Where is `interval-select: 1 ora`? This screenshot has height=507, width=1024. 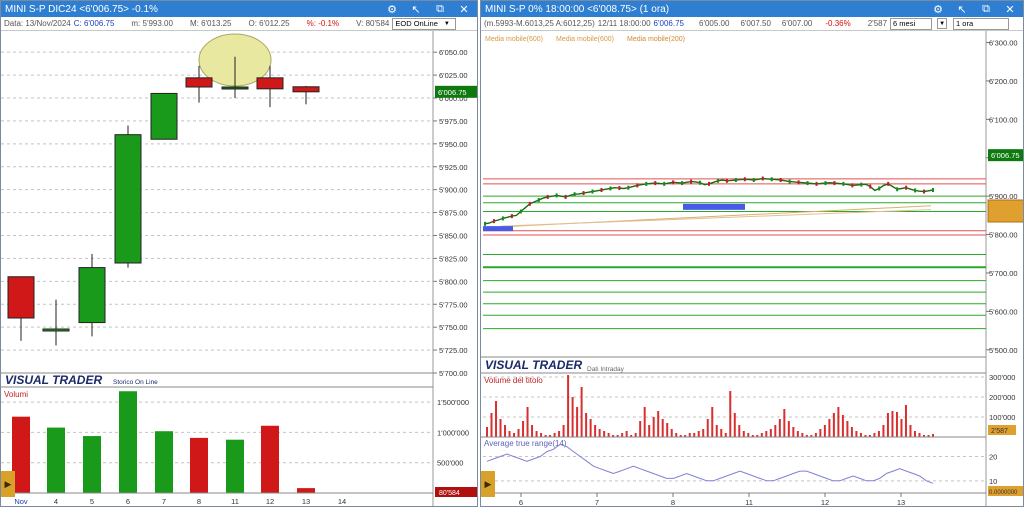
interval-select: 1 ora is located at coordinates (981, 23).